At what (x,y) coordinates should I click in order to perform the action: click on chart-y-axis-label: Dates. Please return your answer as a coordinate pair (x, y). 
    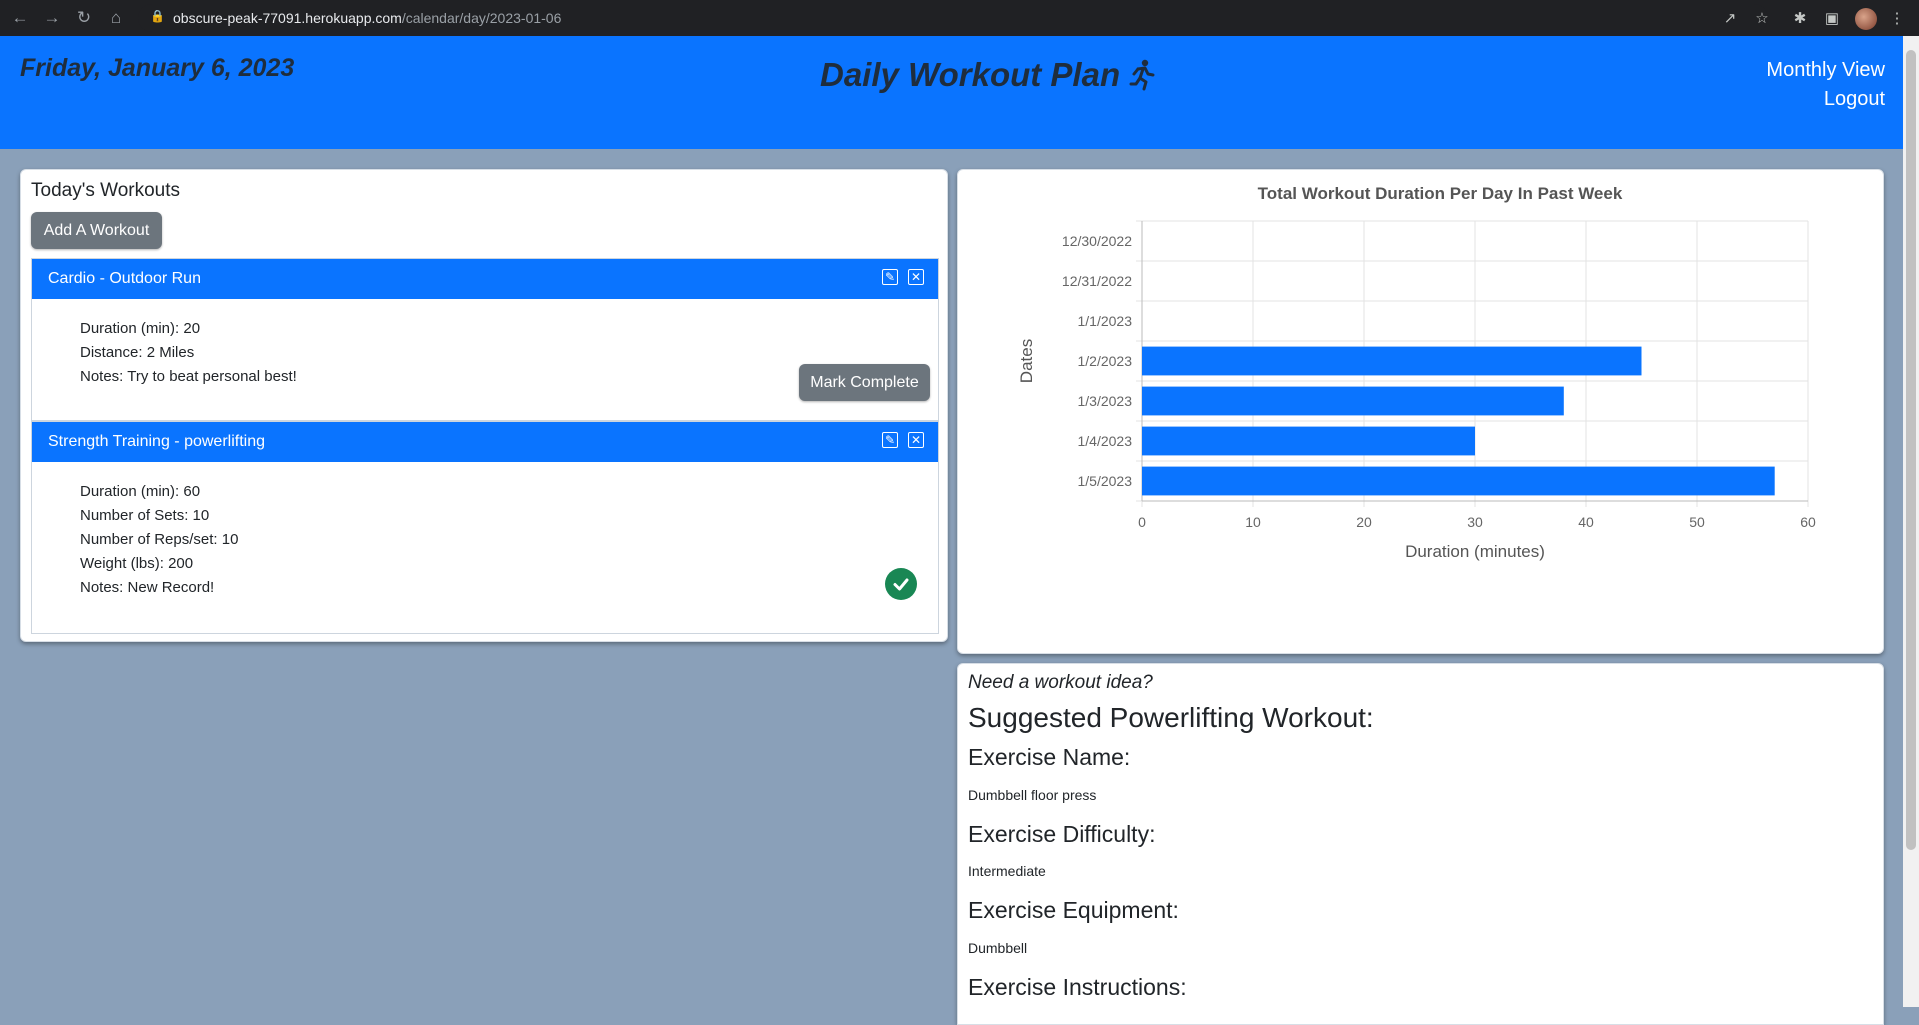
    Looking at the image, I should click on (1026, 361).